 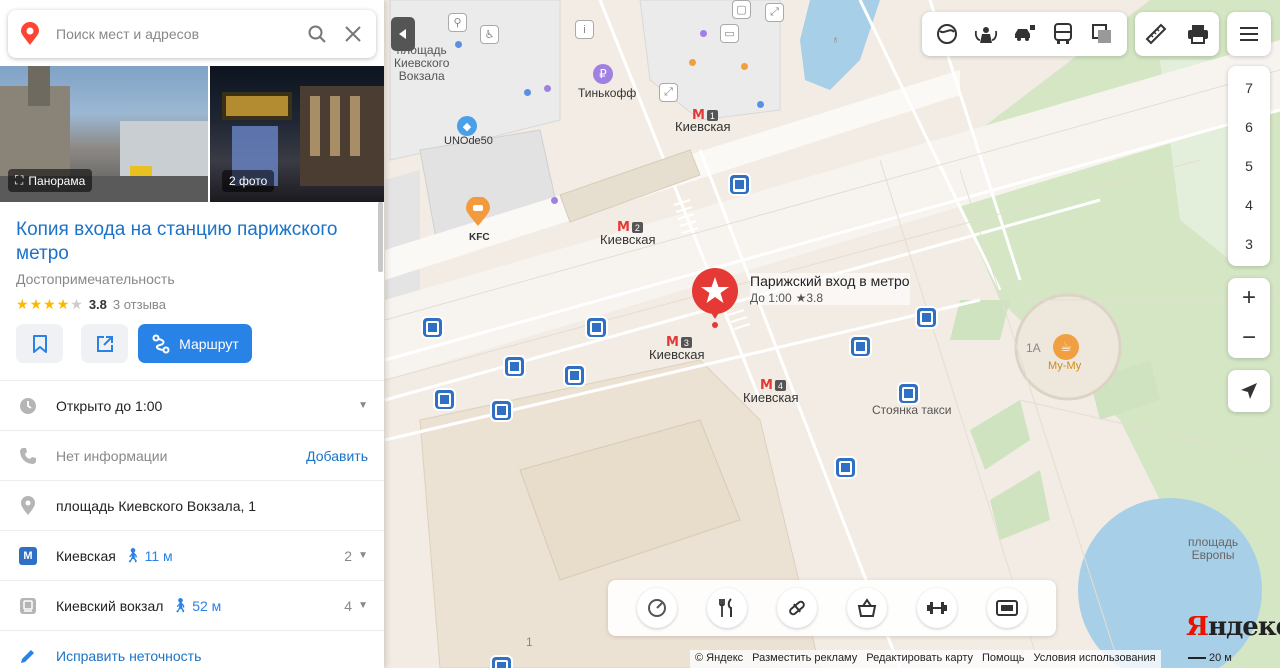 I want to click on edit-map-link: Редактировать карту, so click(x=919, y=659).